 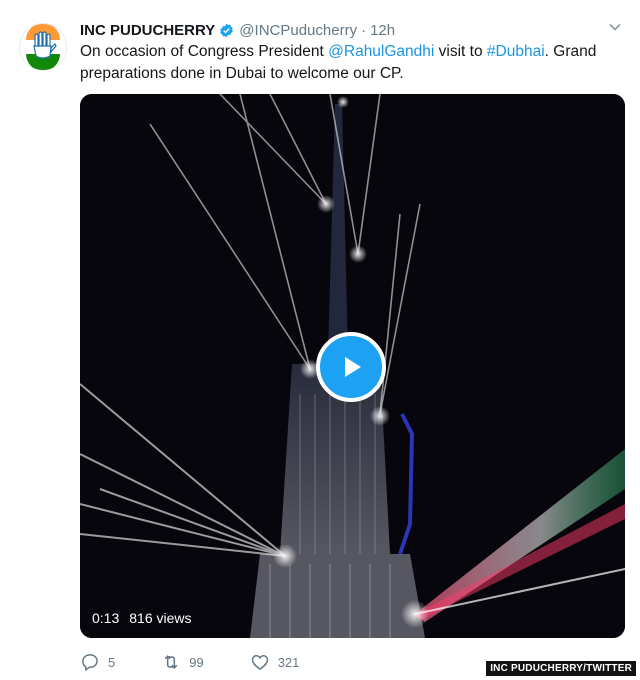 I want to click on video-duration: 0:13, so click(x=106, y=618).